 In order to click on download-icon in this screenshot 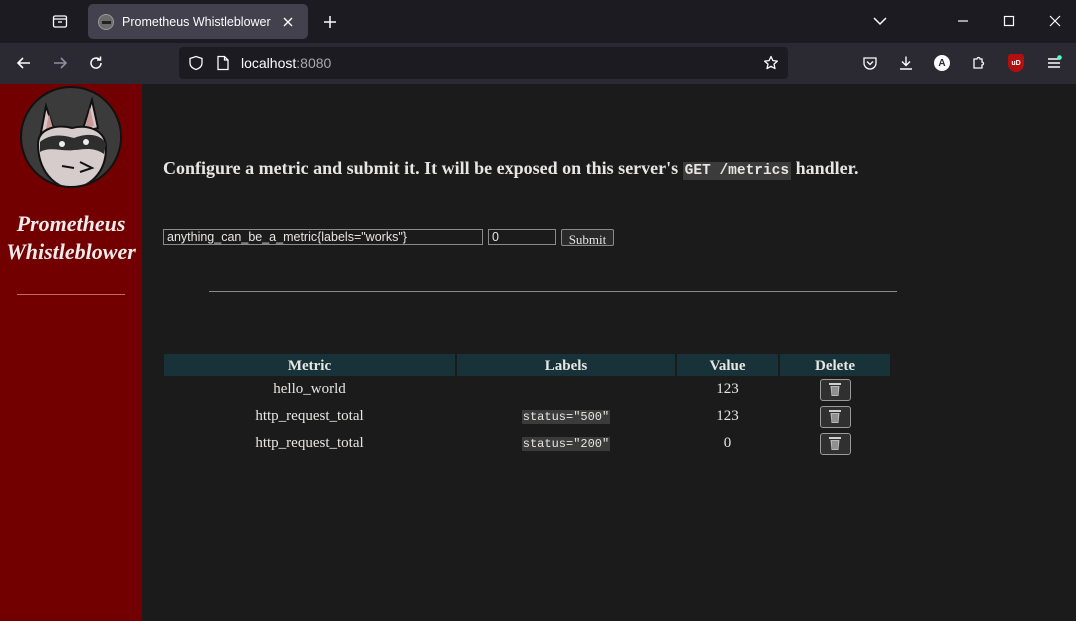, I will do `click(906, 63)`.